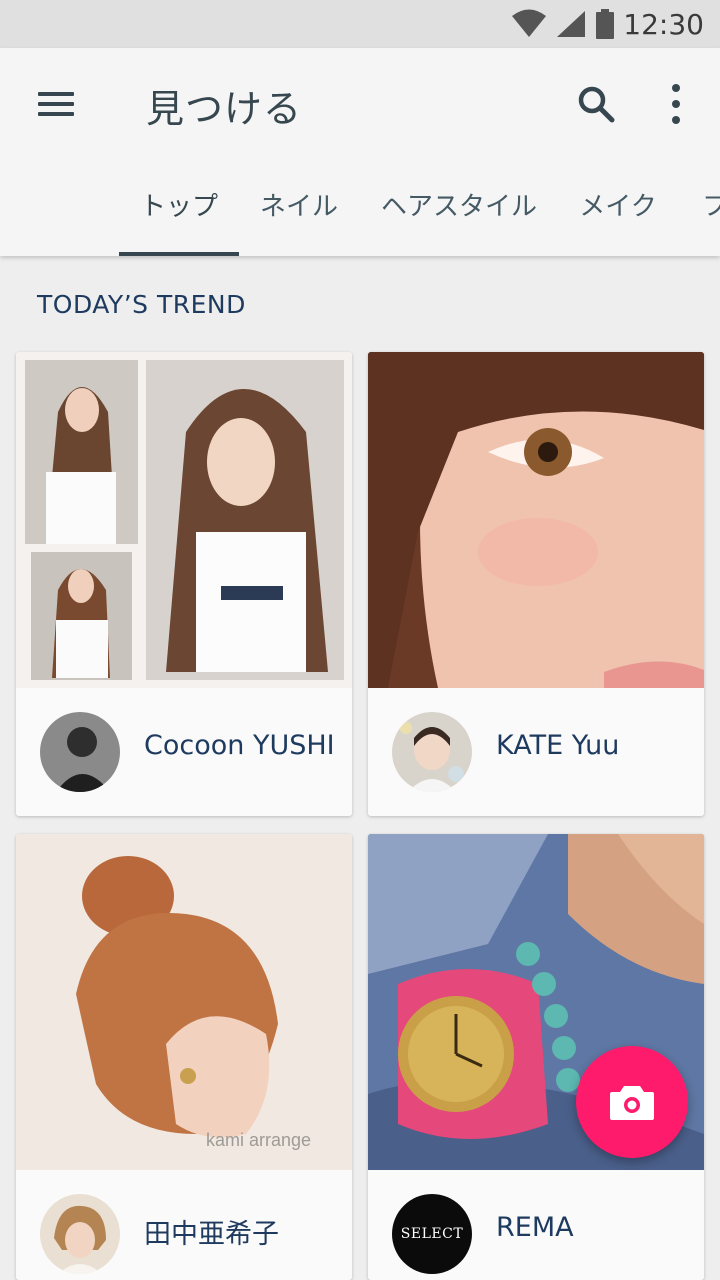 The image size is (720, 1280). I want to click on wifi-icon, so click(529, 23).